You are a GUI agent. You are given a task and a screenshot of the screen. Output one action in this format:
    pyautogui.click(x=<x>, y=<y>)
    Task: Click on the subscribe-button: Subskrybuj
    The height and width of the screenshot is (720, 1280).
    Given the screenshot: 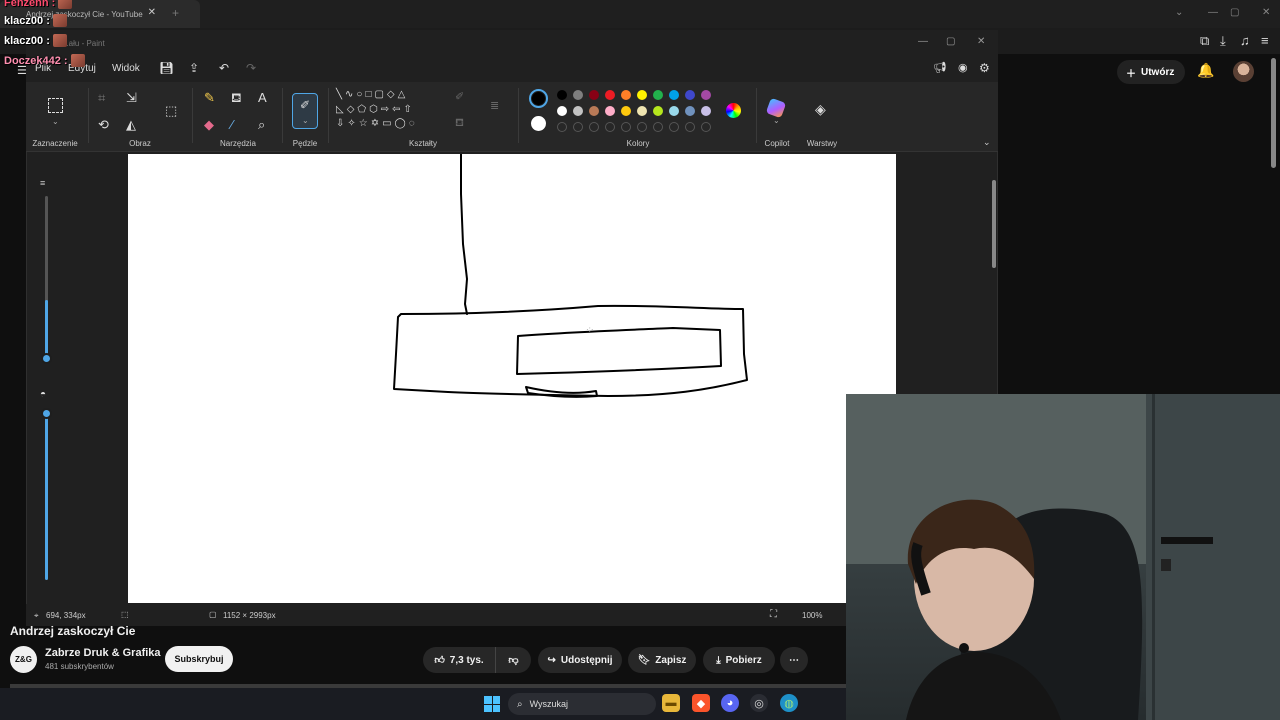 What is the action you would take?
    pyautogui.click(x=199, y=659)
    